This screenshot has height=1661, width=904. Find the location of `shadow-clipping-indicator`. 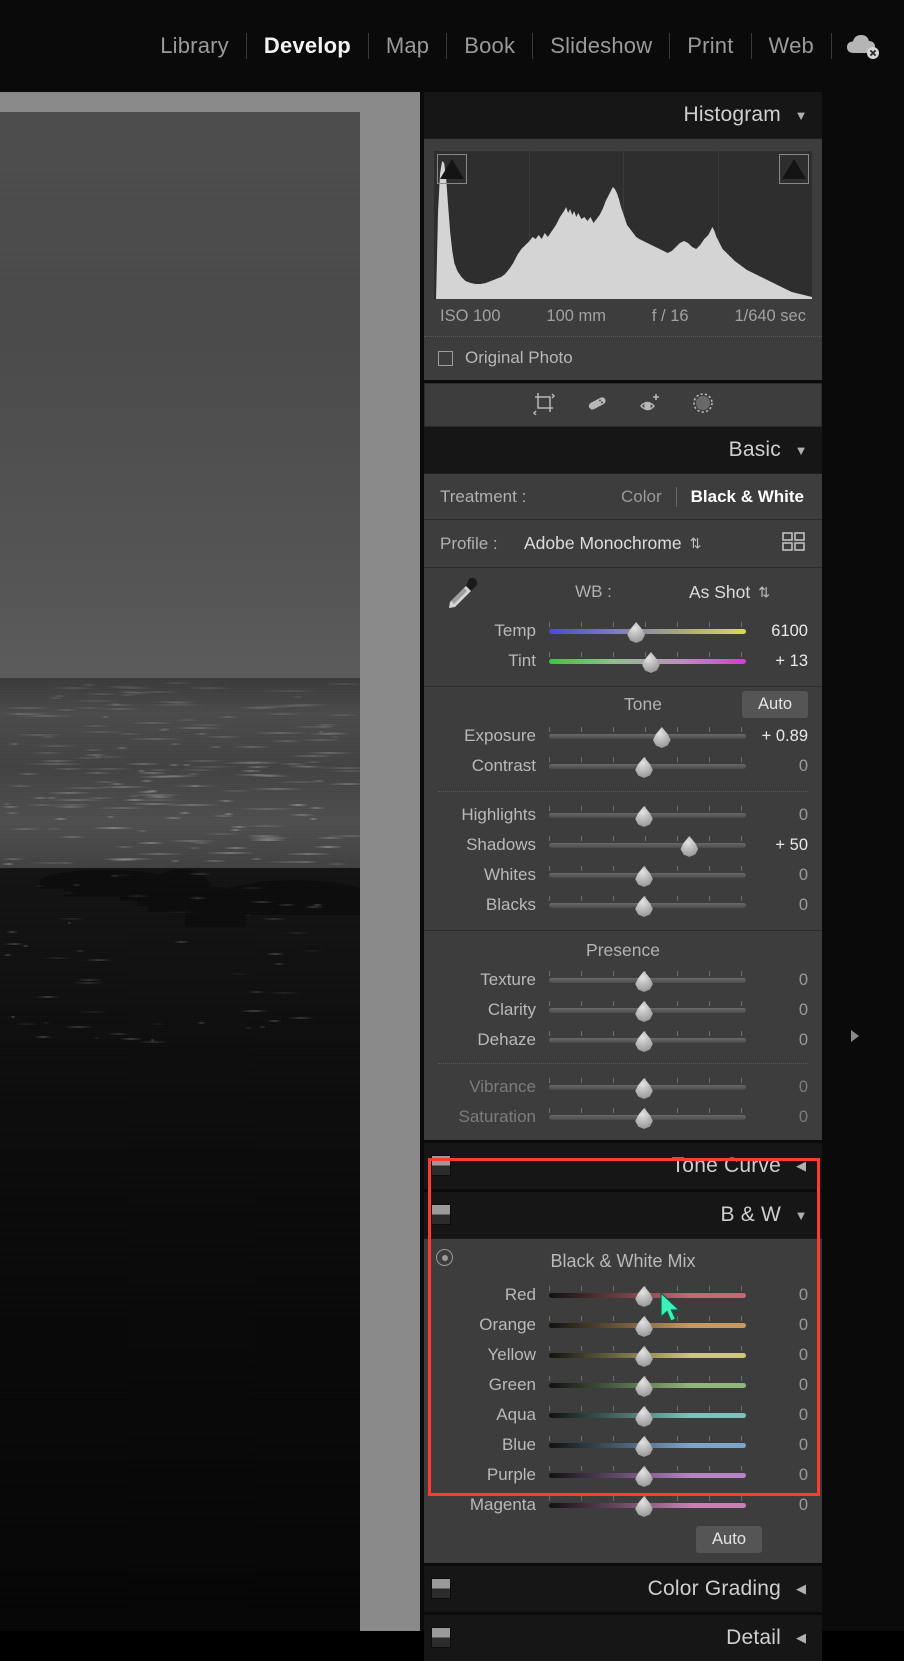

shadow-clipping-indicator is located at coordinates (452, 169).